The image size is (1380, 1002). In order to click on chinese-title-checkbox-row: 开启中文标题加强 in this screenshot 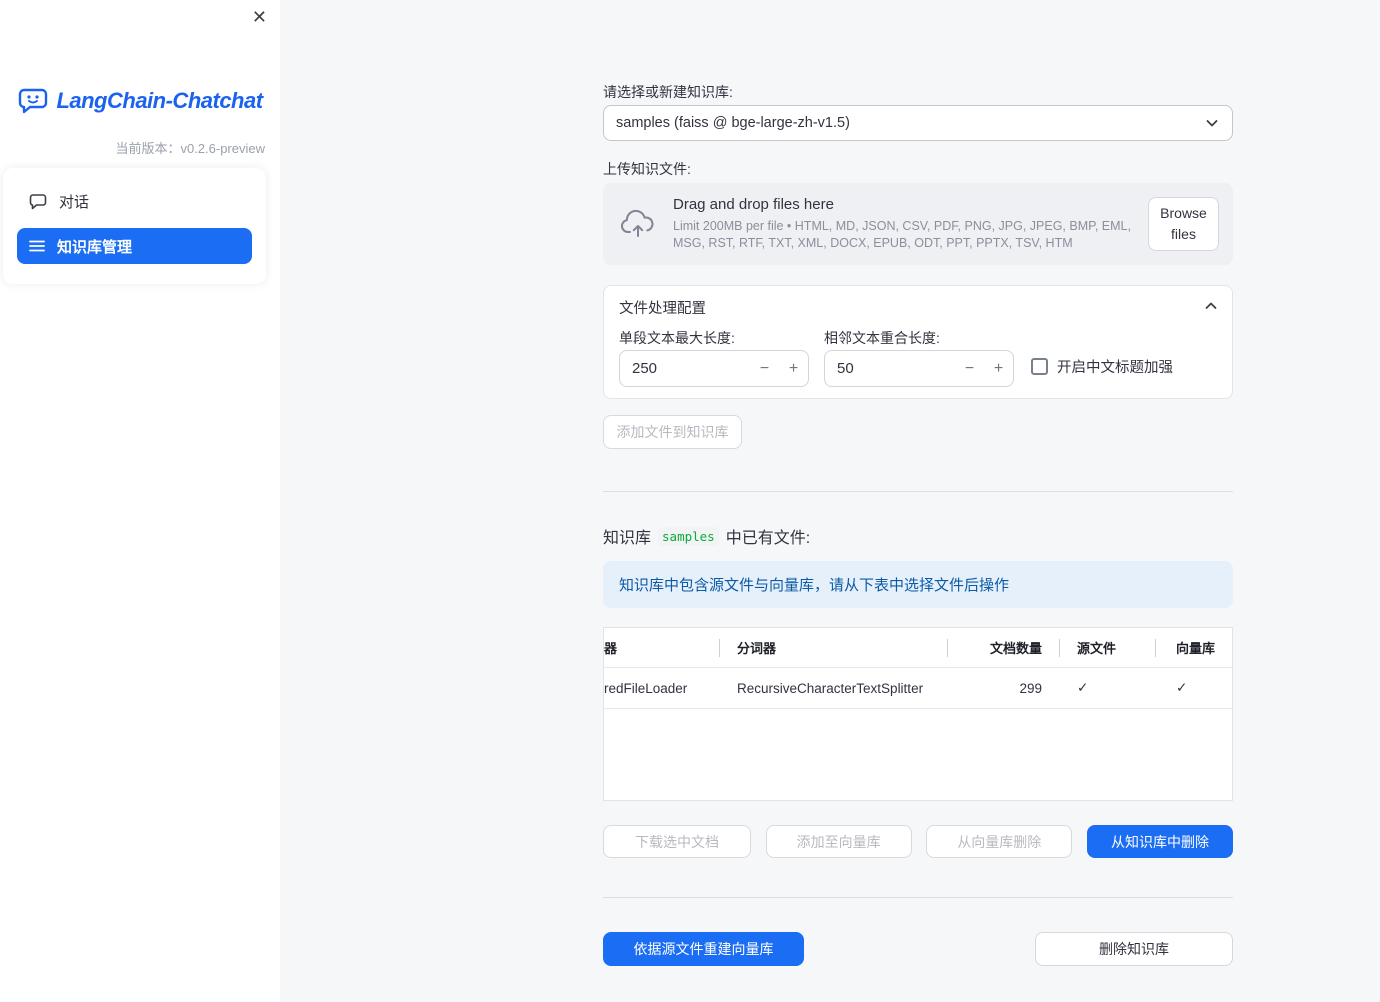, I will do `click(1102, 366)`.